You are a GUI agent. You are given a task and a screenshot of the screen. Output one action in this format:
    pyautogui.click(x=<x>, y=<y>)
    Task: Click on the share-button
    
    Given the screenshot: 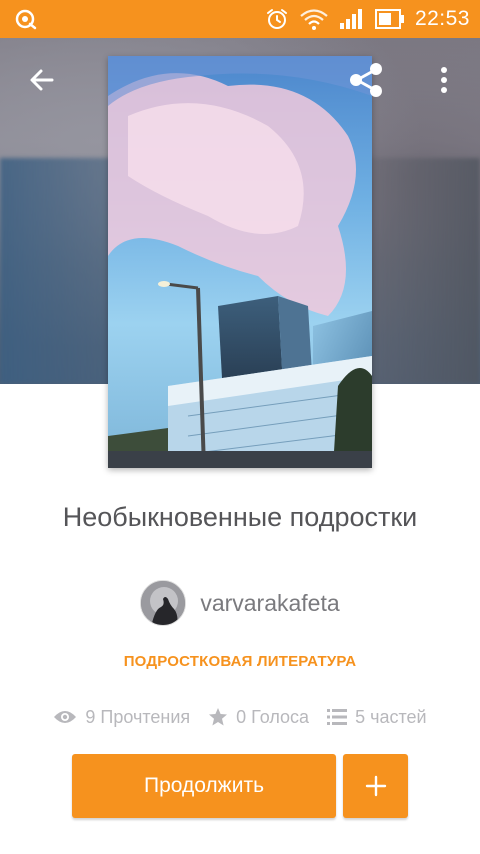 What is the action you would take?
    pyautogui.click(x=366, y=80)
    